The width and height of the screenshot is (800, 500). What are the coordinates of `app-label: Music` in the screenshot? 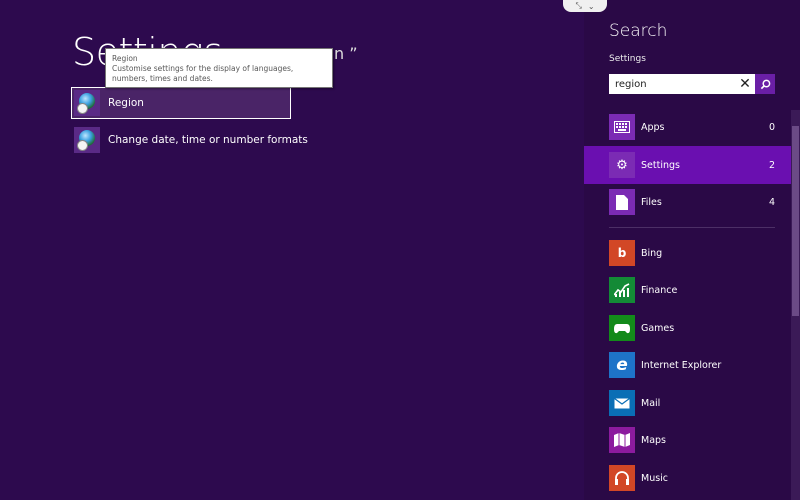 It's located at (655, 478).